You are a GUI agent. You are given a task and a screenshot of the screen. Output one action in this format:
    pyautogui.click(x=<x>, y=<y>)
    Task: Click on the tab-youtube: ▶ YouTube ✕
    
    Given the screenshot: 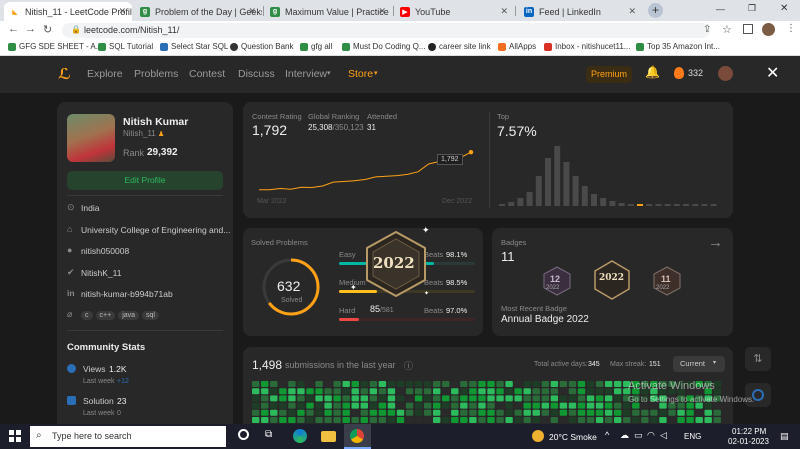 What is the action you would take?
    pyautogui.click(x=454, y=11)
    